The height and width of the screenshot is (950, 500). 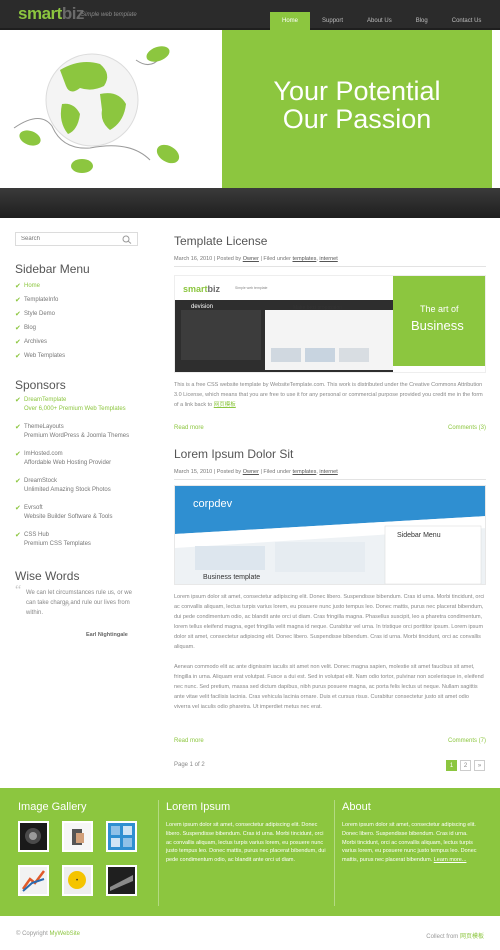 I want to click on sponsor-link: ✔ DreamStock, so click(x=72, y=481).